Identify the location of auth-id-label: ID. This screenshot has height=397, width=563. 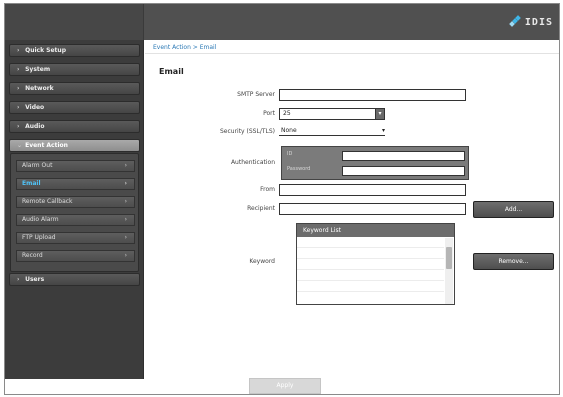
(290, 154).